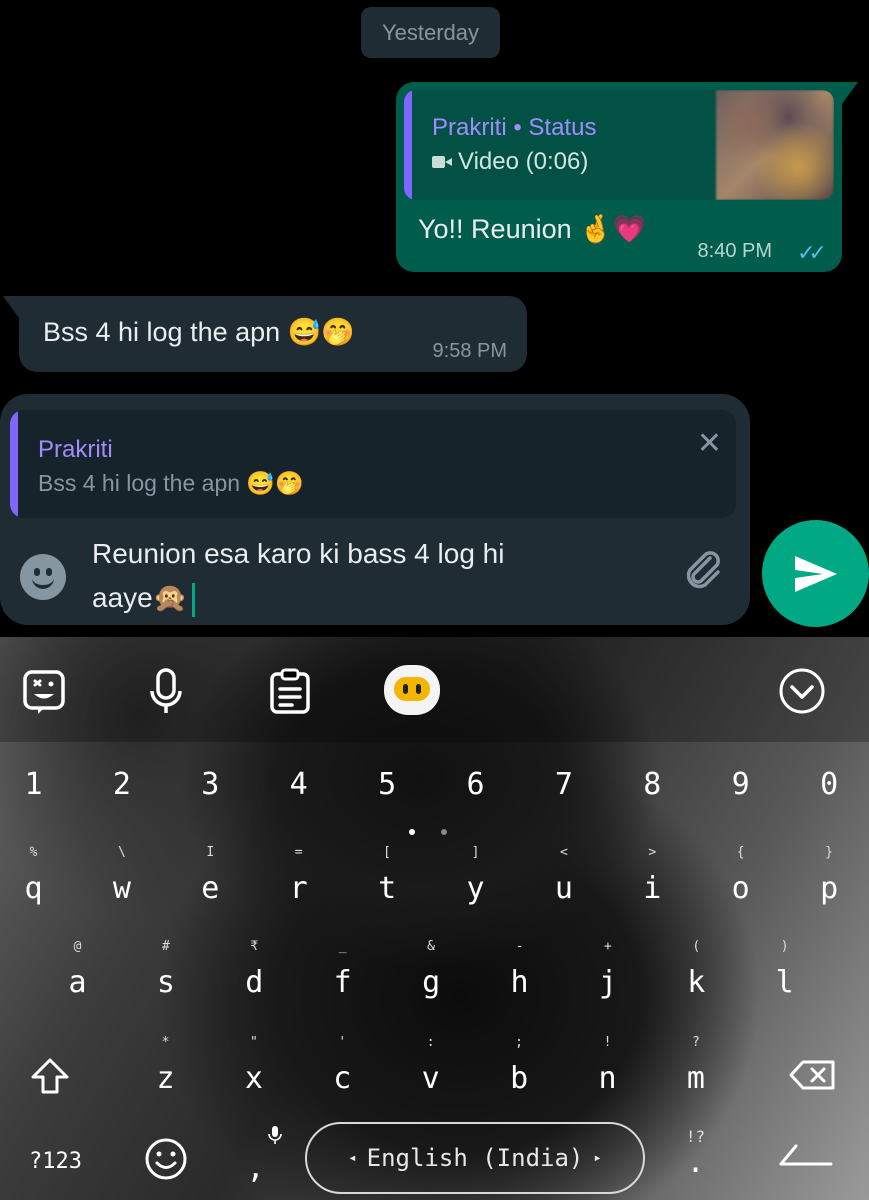  I want to click on paperclip-icon, so click(702, 568).